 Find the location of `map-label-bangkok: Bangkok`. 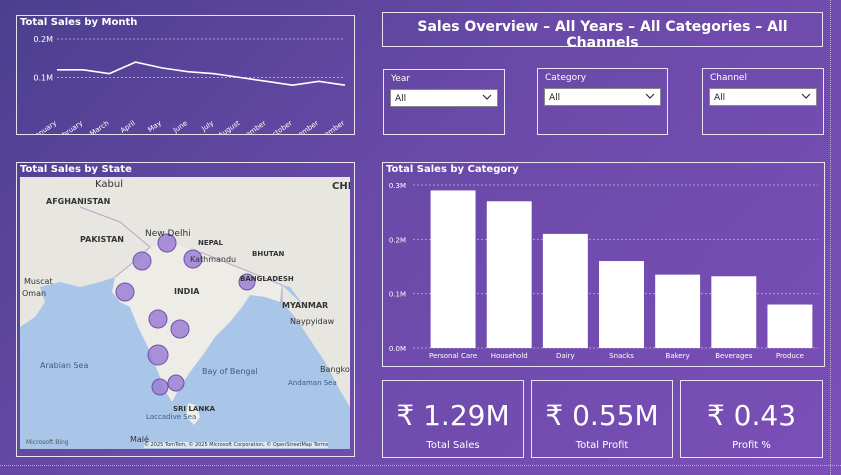

map-label-bangkok: Bangkok is located at coordinates (335, 369).